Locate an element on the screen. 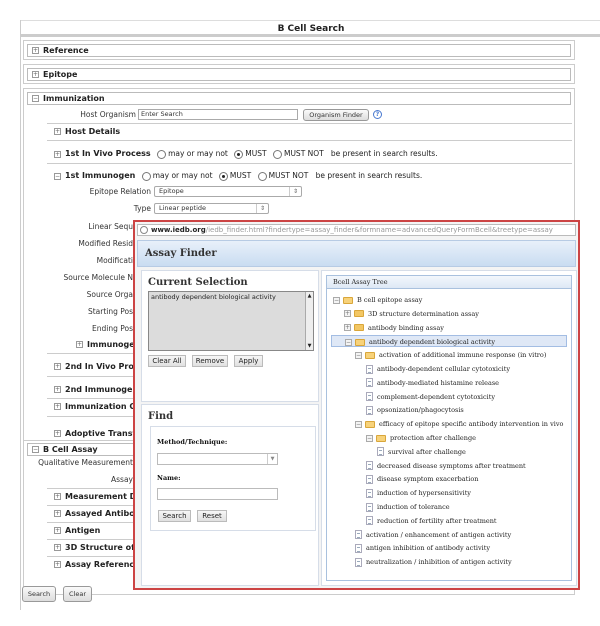  tree-node: survival after challenge is located at coordinates (421, 452).